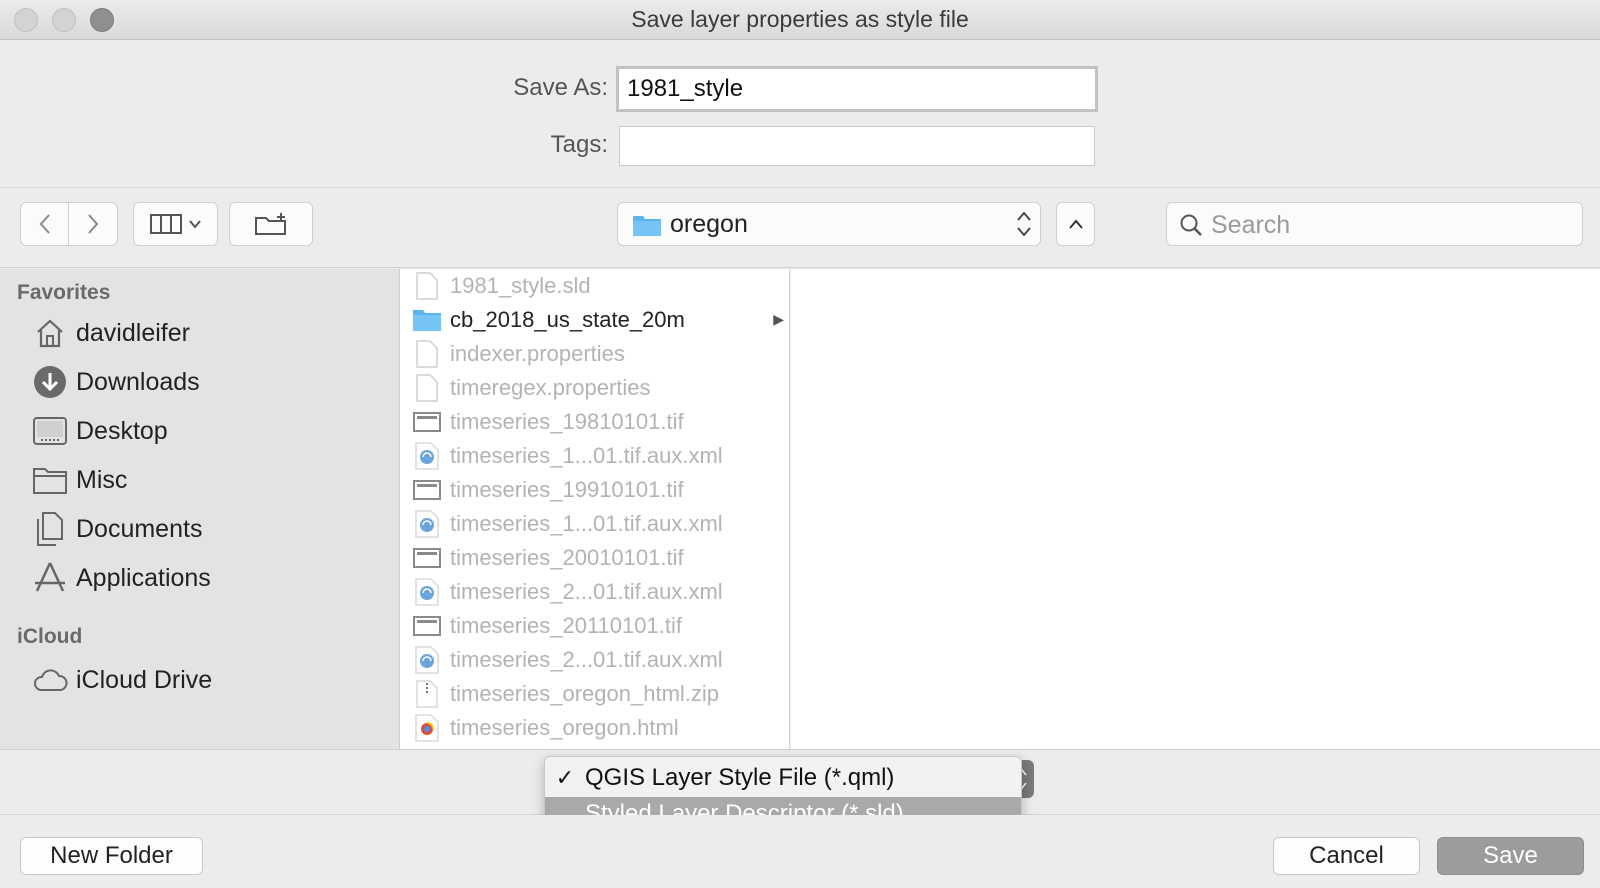 Image resolution: width=1600 pixels, height=888 pixels. What do you see at coordinates (857, 146) in the screenshot?
I see `tags-input` at bounding box center [857, 146].